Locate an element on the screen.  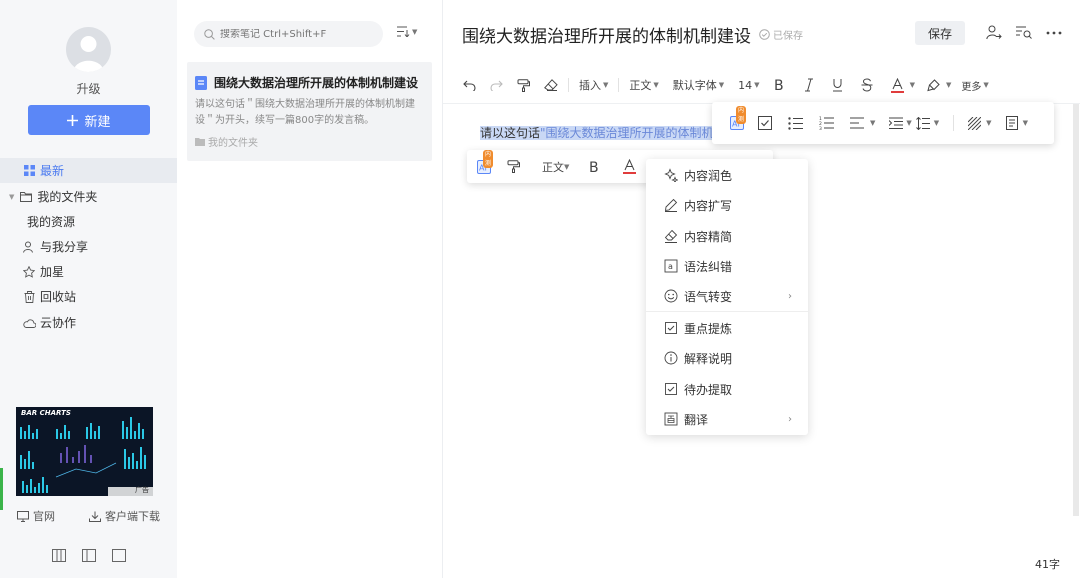
font-family-dropdown: 默认字体 ▼ is located at coordinates (698, 85).